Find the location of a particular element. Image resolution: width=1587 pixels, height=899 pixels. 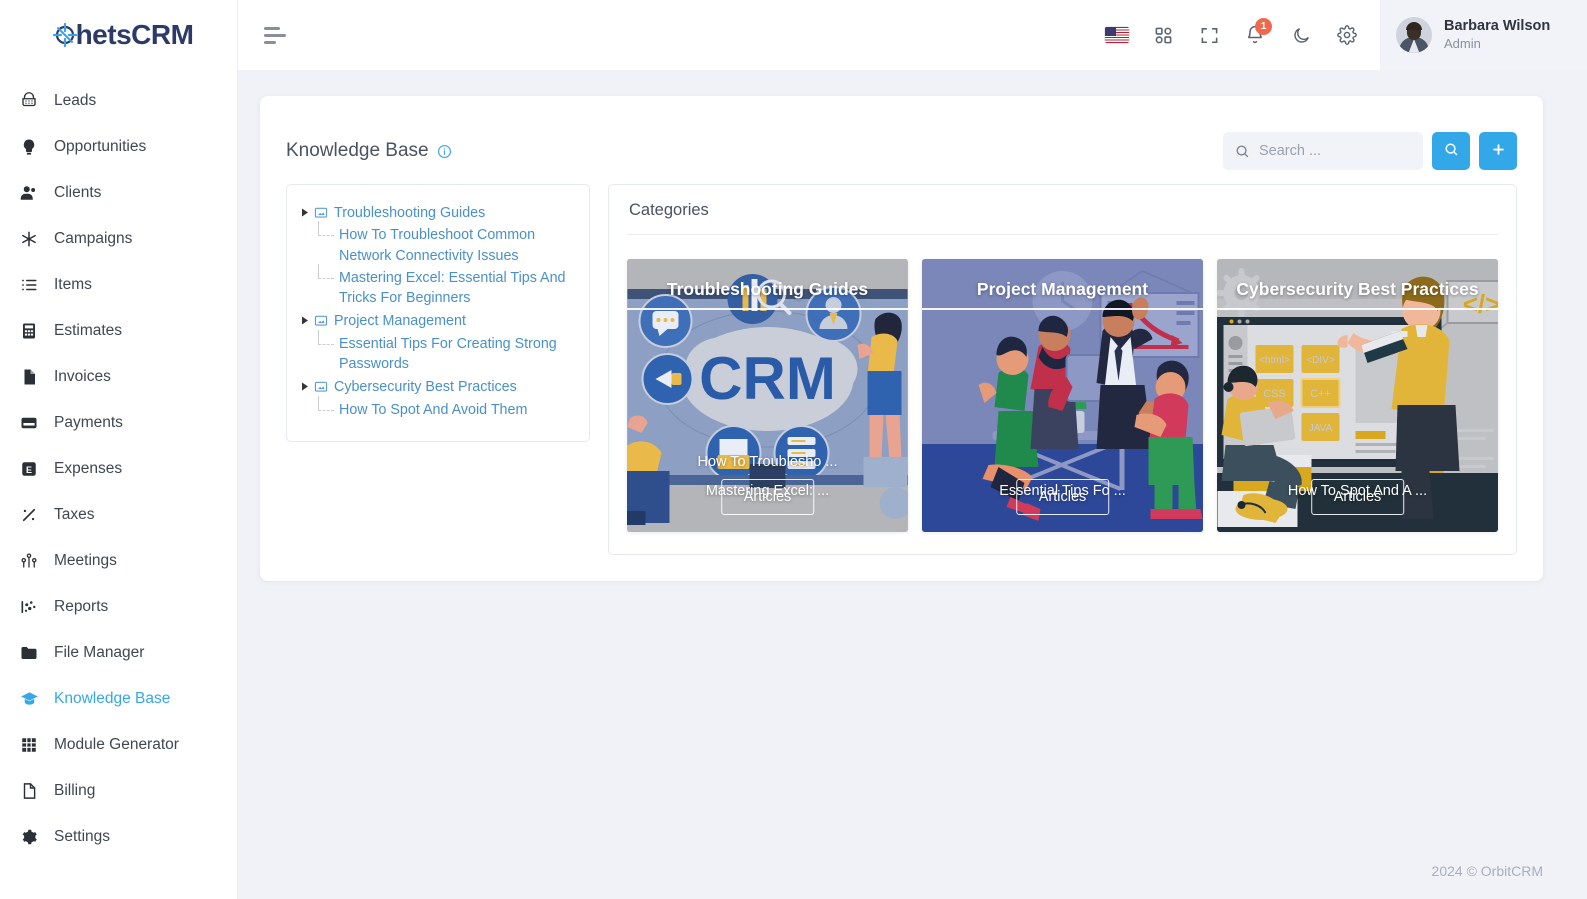

dark-mode-toggle is located at coordinates (1301, 35).